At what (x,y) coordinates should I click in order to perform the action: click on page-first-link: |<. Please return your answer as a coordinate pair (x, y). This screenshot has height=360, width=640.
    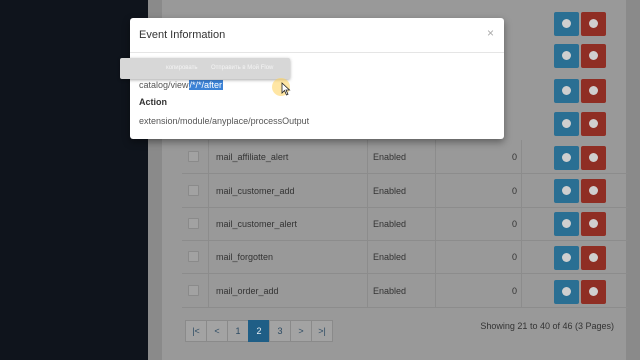
    Looking at the image, I should click on (196, 331).